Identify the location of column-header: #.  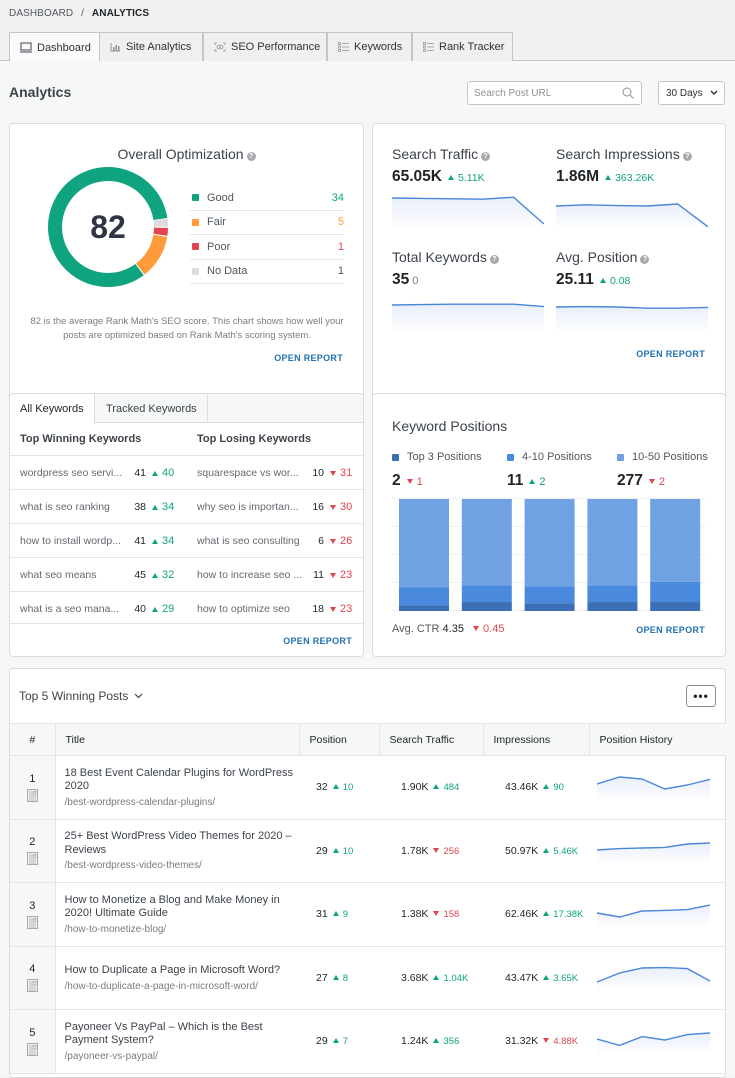
(33, 739).